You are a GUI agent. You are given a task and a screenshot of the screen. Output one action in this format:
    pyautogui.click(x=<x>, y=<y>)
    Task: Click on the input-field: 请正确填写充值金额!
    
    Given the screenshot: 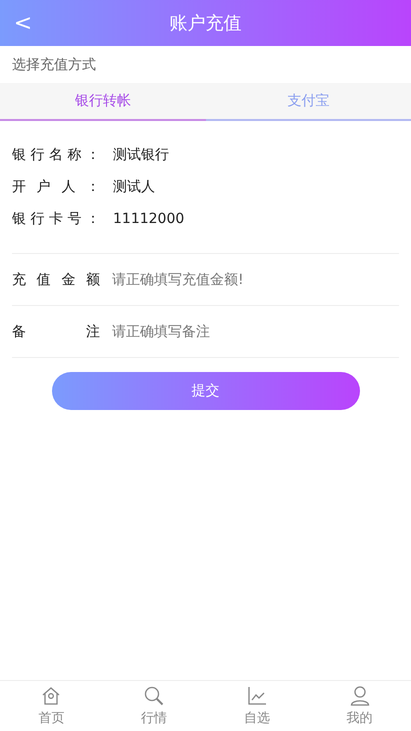 What is the action you would take?
    pyautogui.click(x=255, y=279)
    